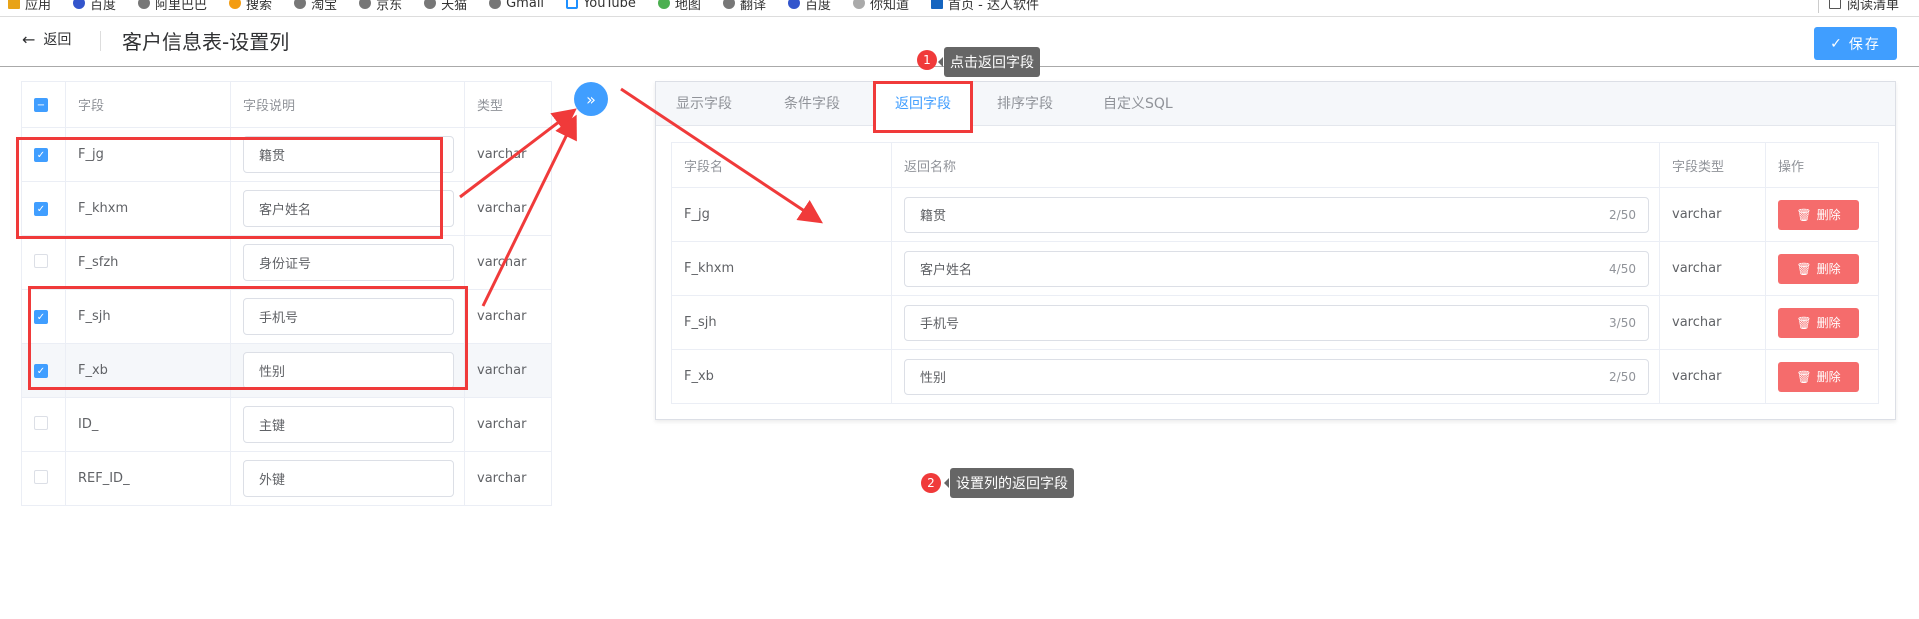  What do you see at coordinates (347, 104) in the screenshot?
I see `column-header: 字段说明` at bounding box center [347, 104].